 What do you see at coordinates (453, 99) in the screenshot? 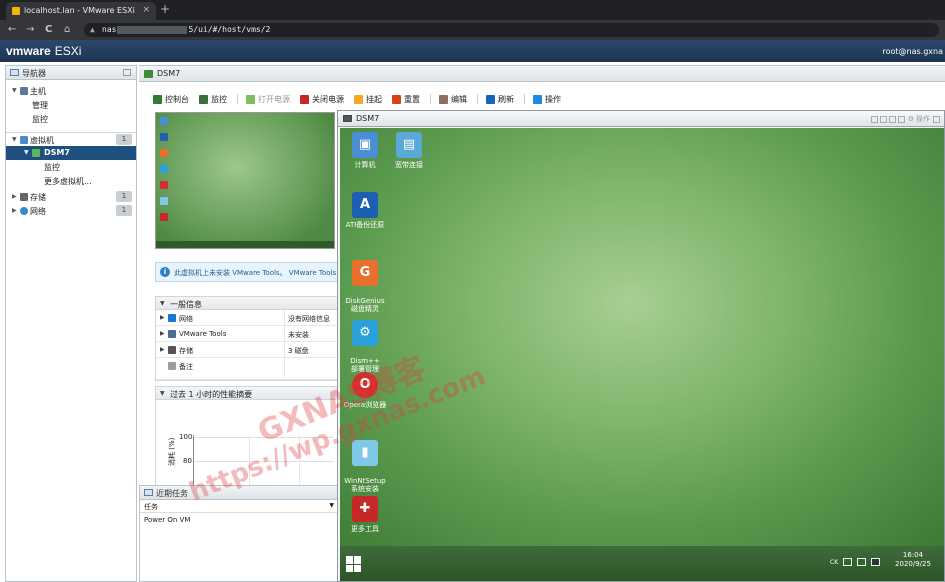
I see `edit-button: 编辑` at bounding box center [453, 99].